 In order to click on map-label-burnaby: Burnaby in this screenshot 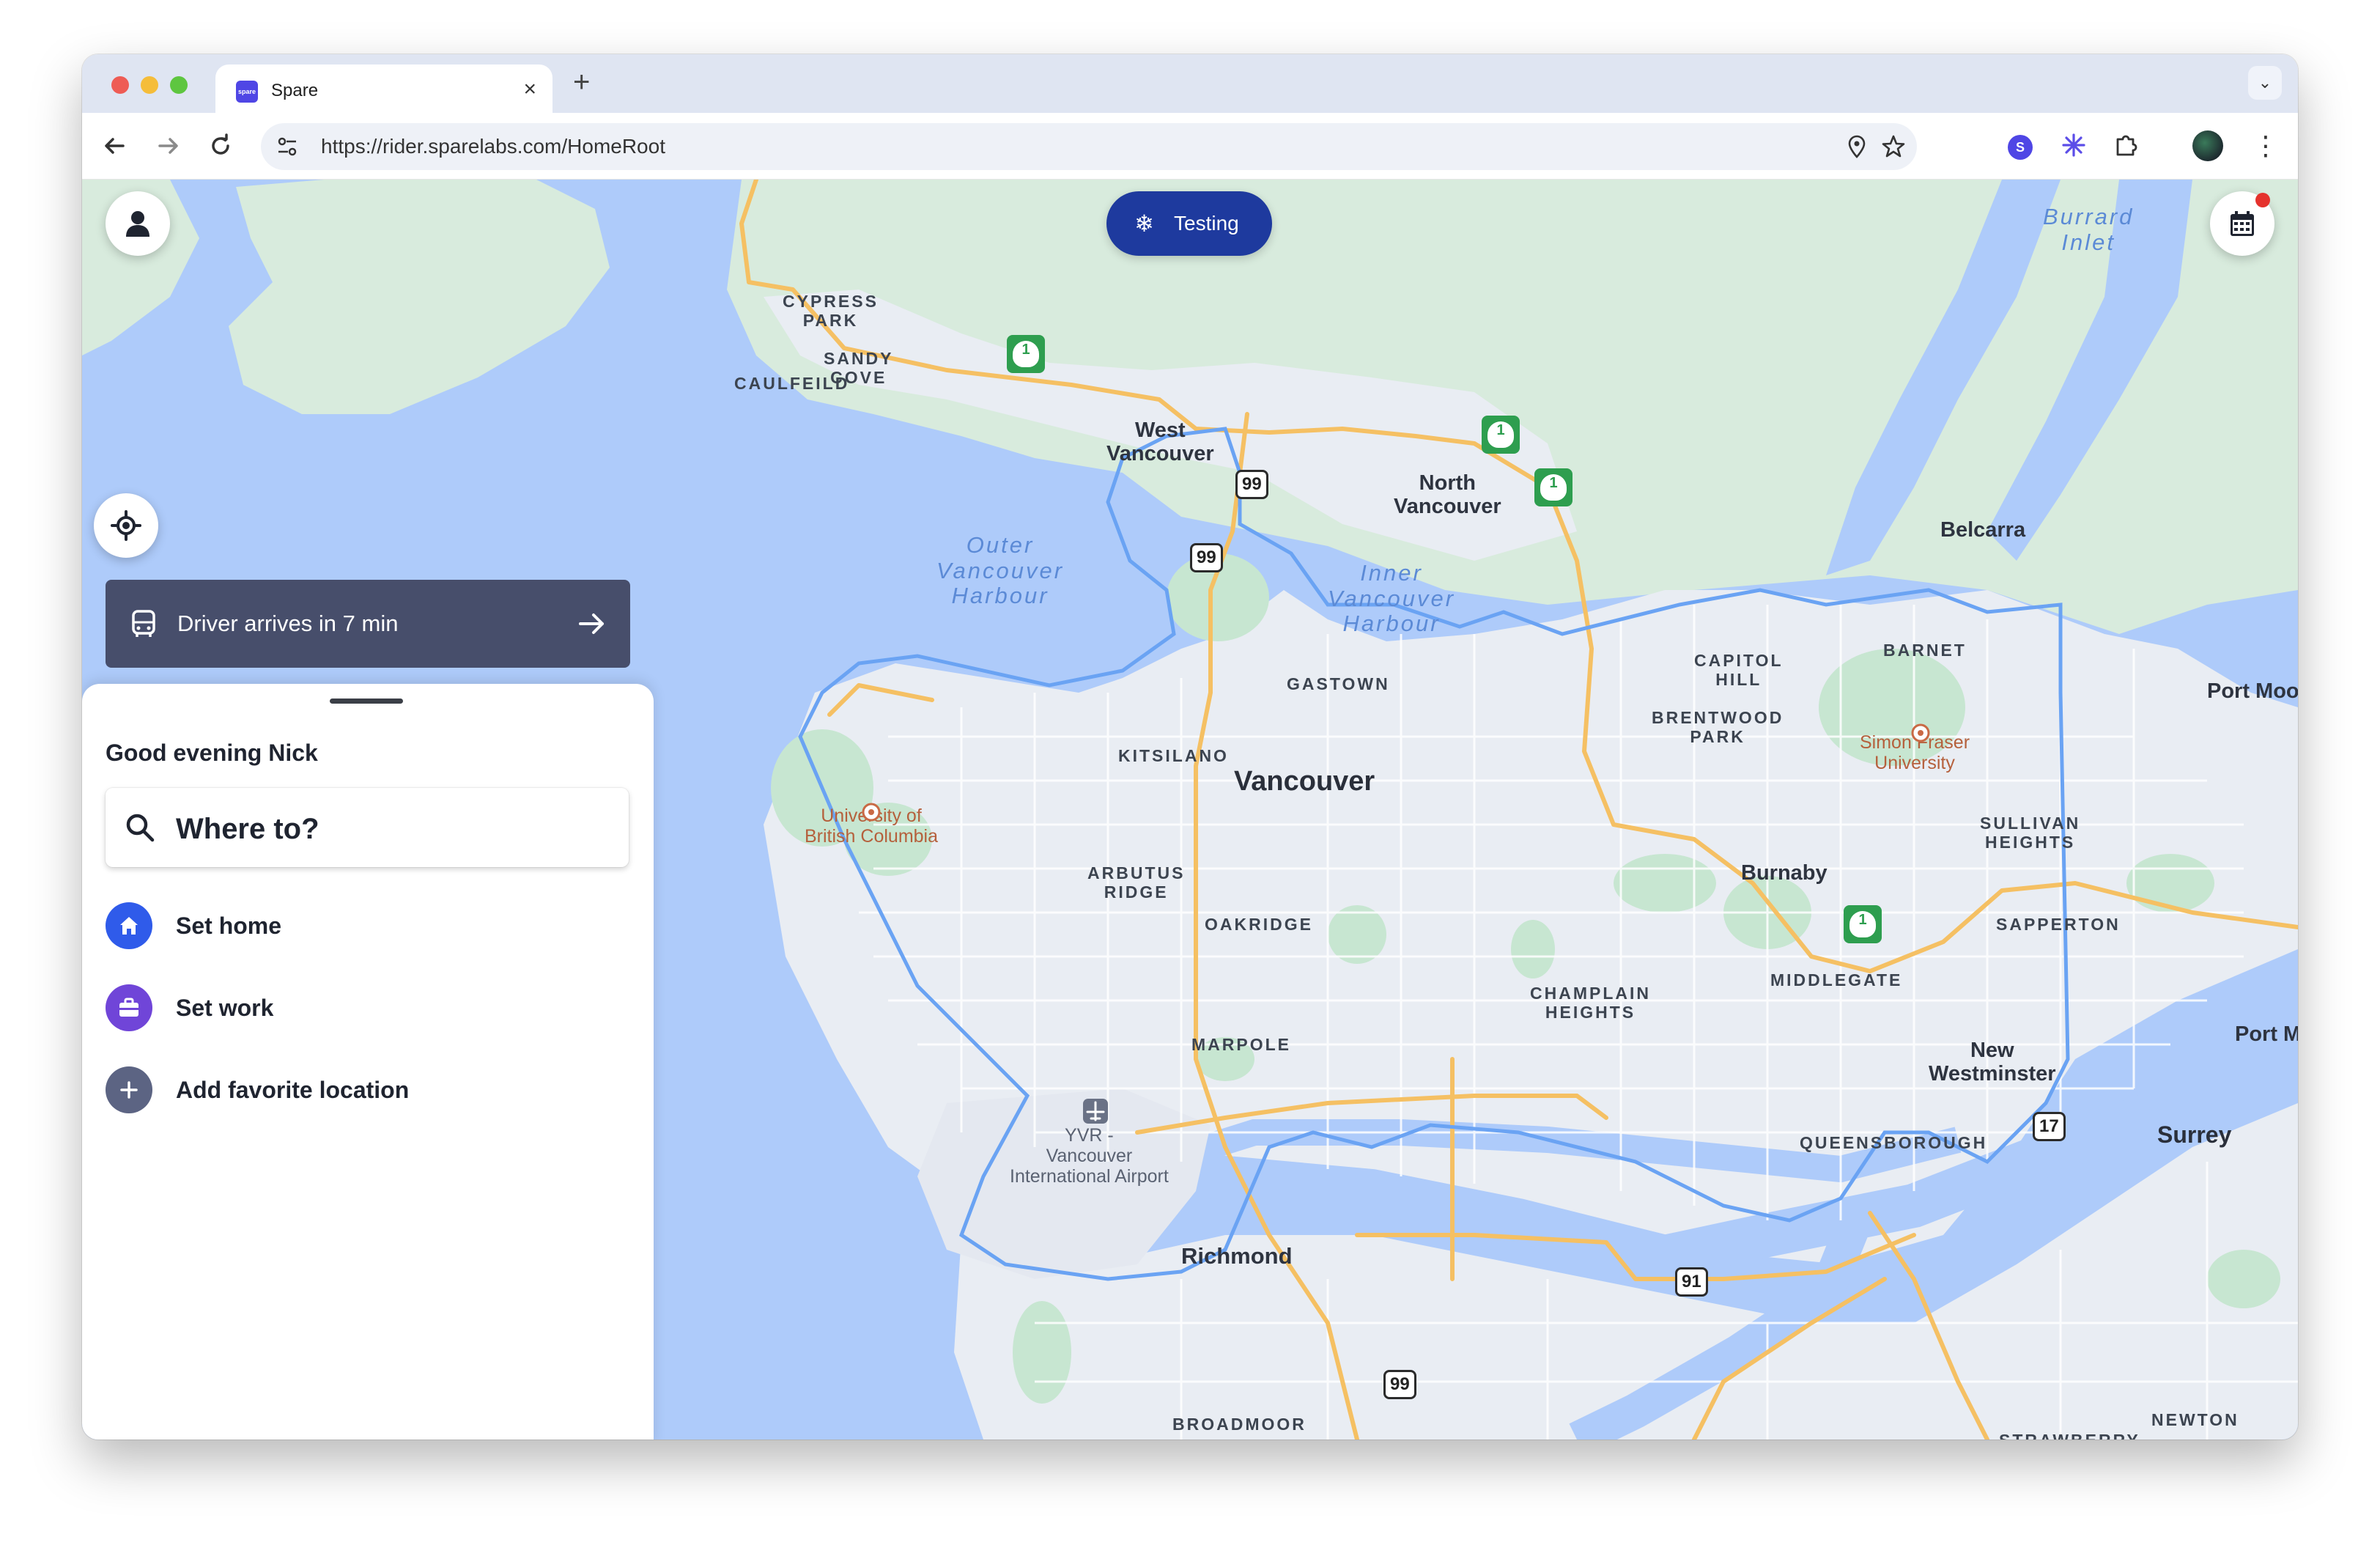, I will do `click(1784, 873)`.